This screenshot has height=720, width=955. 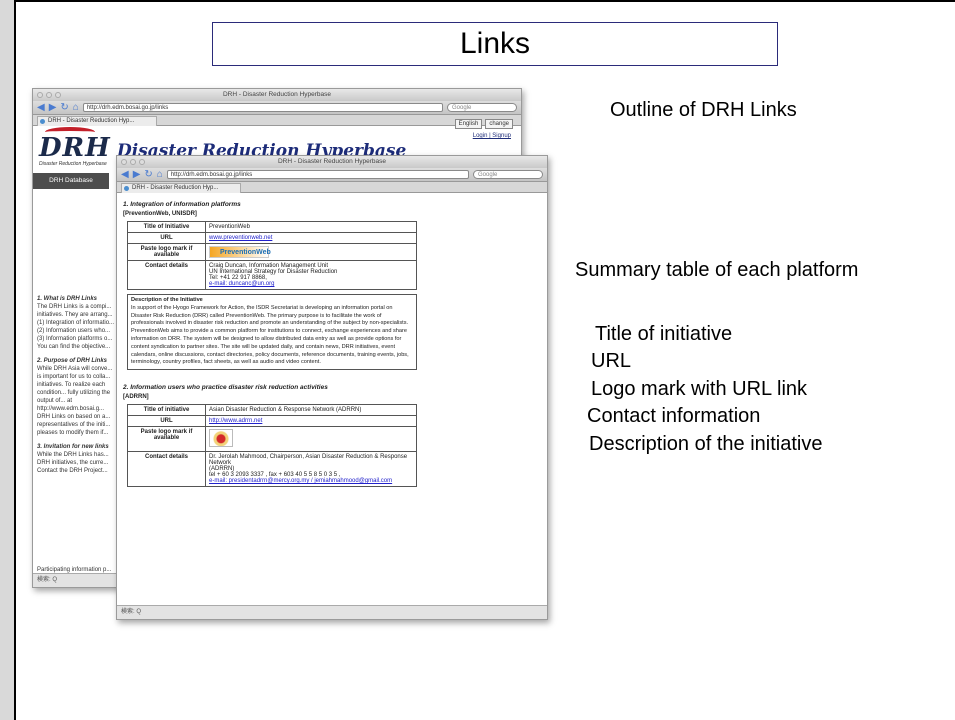 I want to click on section-heading: 1. What is DRH Links, so click(x=67, y=299).